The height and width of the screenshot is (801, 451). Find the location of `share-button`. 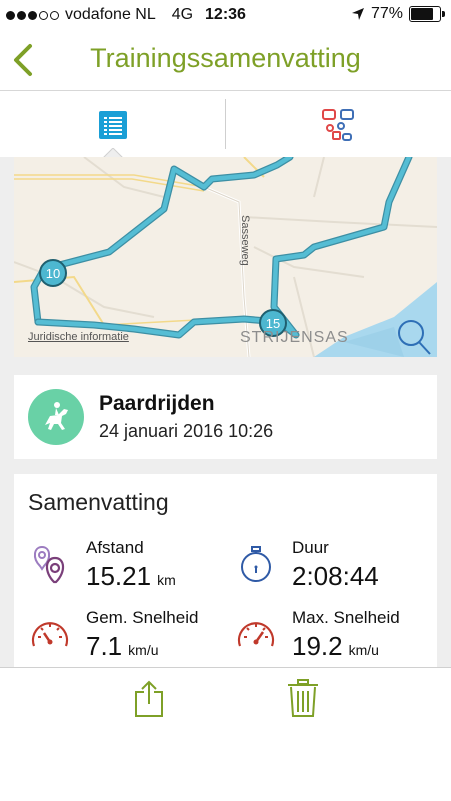

share-button is located at coordinates (149, 698).